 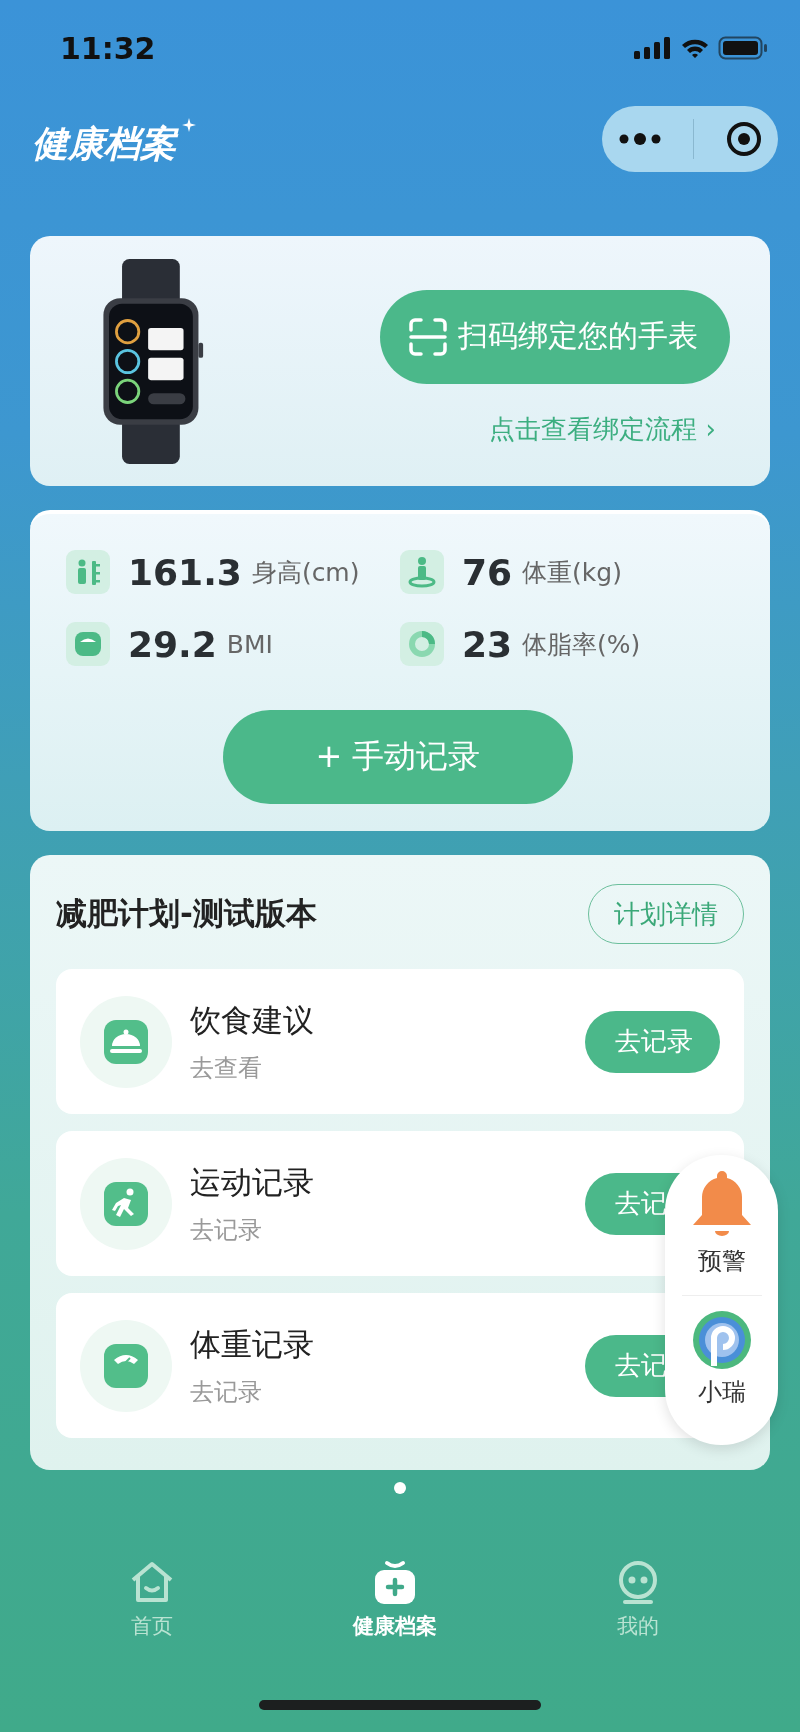 I want to click on plan-item-title: 体重记录, so click(x=252, y=1344).